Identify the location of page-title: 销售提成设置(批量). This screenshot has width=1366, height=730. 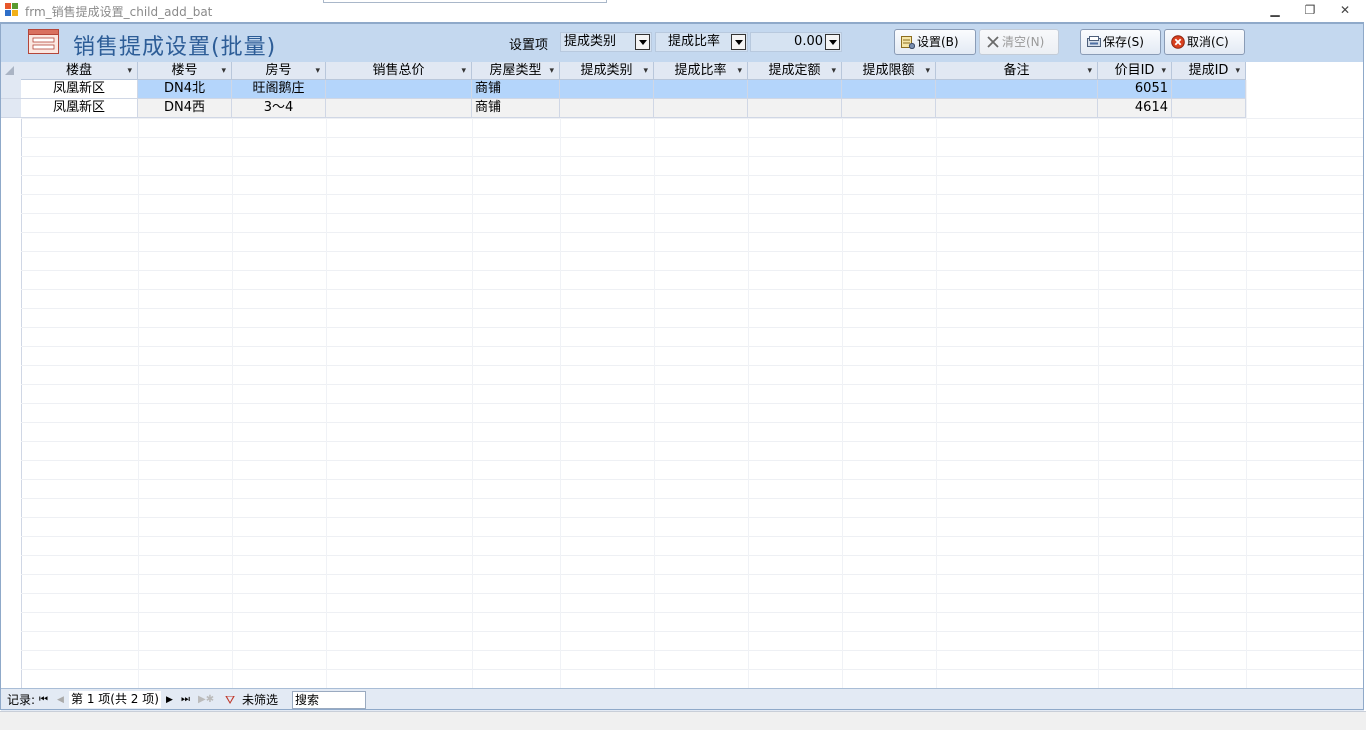
(175, 47).